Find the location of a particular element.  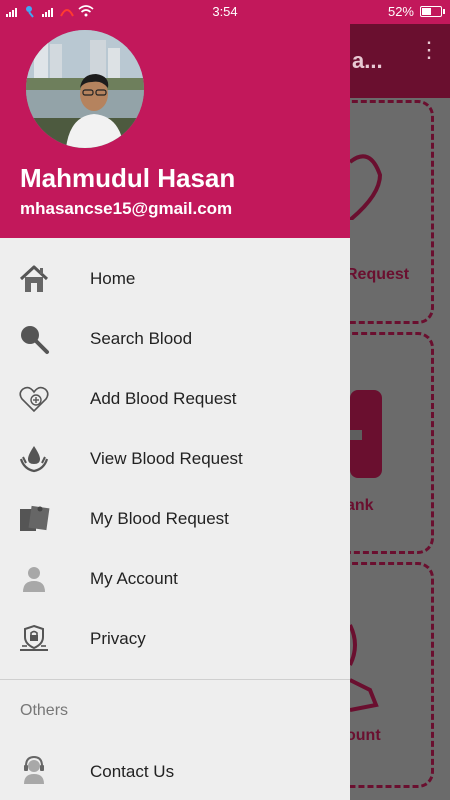

drawer-item-label: My Account is located at coordinates (134, 578).